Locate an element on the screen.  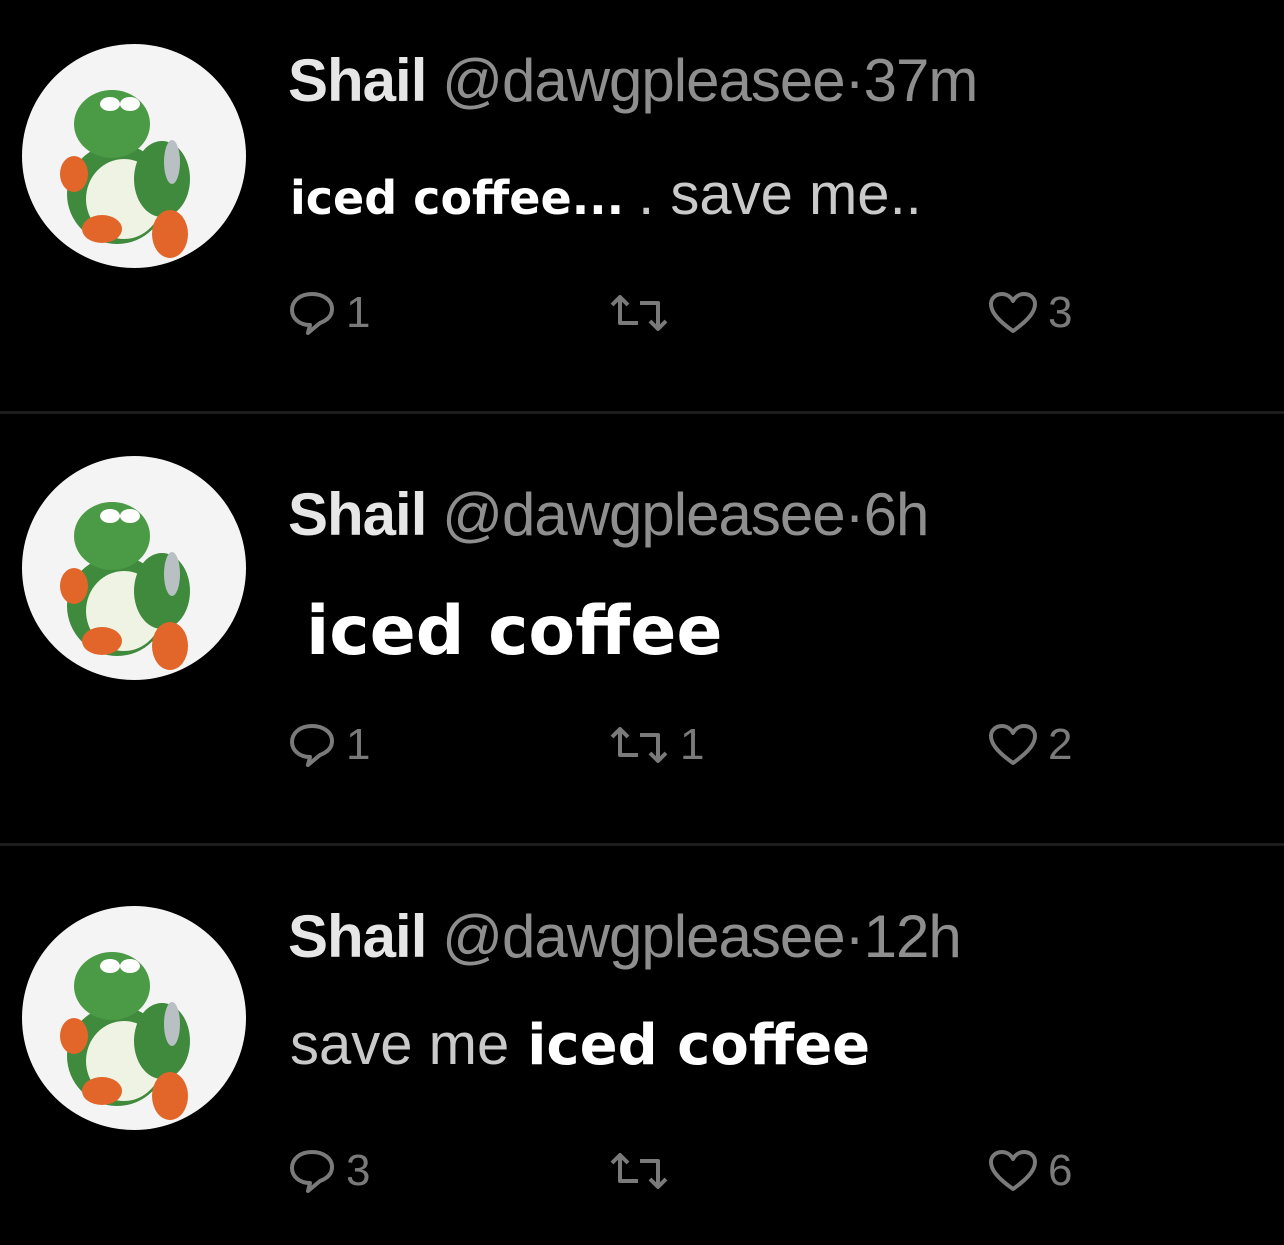
retweet-count: 1 is located at coordinates (692, 744).